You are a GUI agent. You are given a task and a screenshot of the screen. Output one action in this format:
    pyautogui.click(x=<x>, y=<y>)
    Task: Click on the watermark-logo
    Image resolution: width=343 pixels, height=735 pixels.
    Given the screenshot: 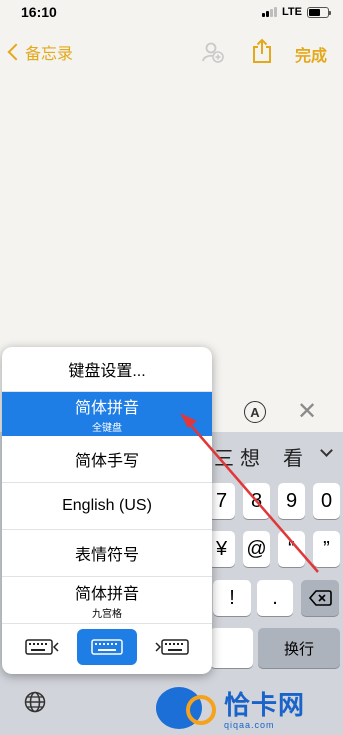 What is the action you would take?
    pyautogui.click(x=186, y=707)
    